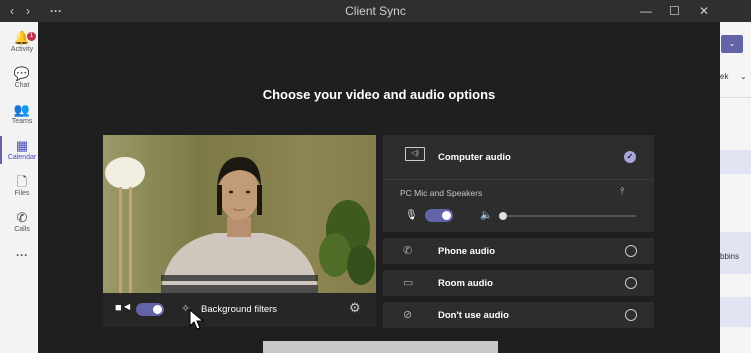 The height and width of the screenshot is (353, 751). I want to click on phone-icon: ✆, so click(408, 251).